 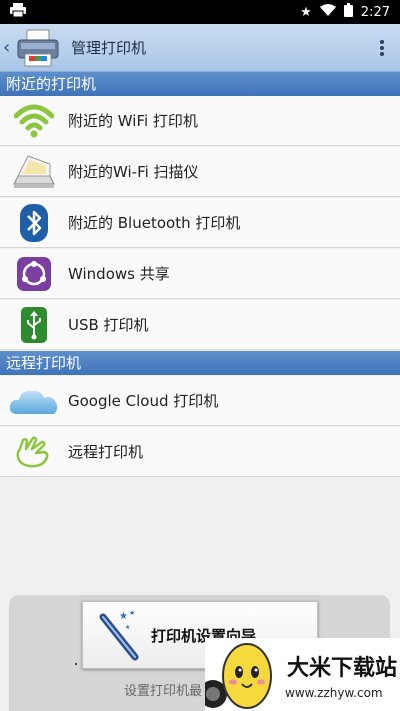 I want to click on list-item-label: 附近的 Bluetooth 打印机, so click(x=154, y=223).